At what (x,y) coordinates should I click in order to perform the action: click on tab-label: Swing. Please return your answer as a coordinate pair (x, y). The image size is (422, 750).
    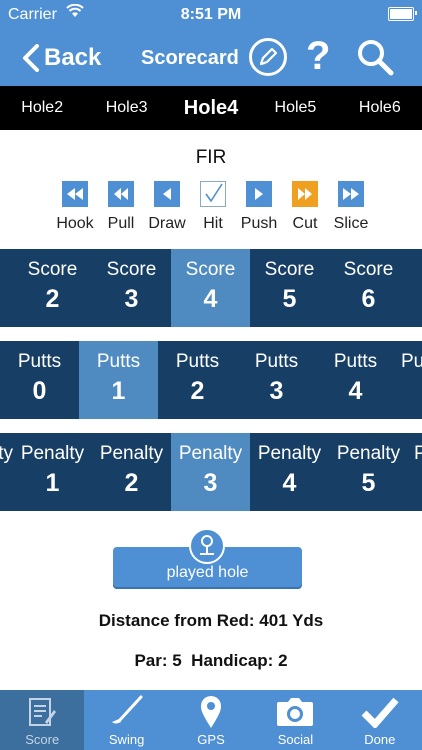
    Looking at the image, I should click on (126, 739).